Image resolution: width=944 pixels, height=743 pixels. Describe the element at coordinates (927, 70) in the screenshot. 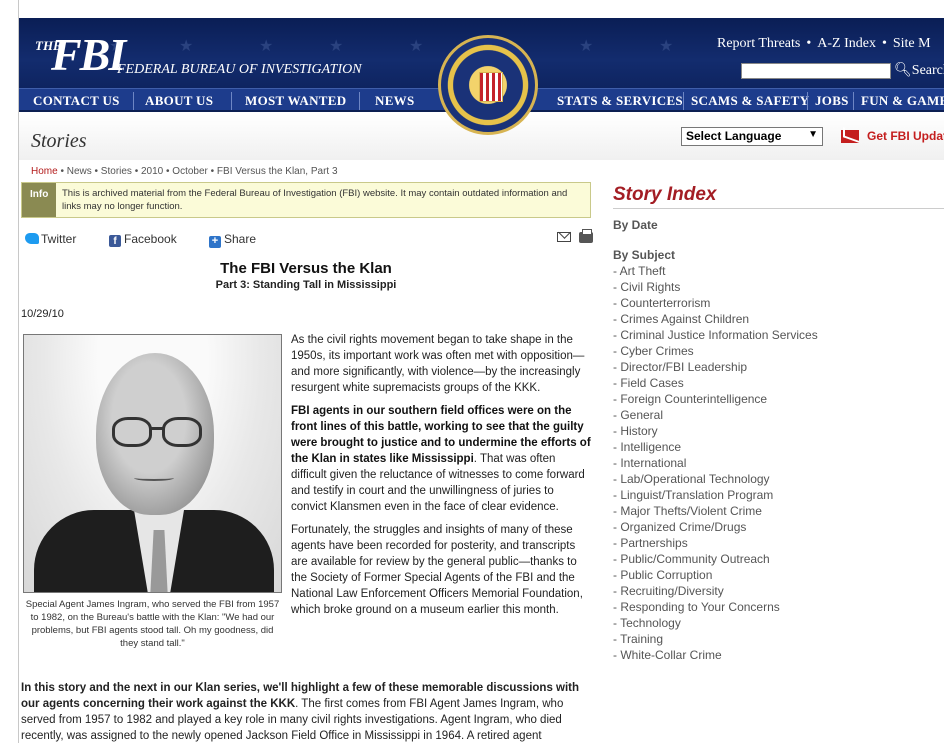

I see `search-label: Search` at that location.